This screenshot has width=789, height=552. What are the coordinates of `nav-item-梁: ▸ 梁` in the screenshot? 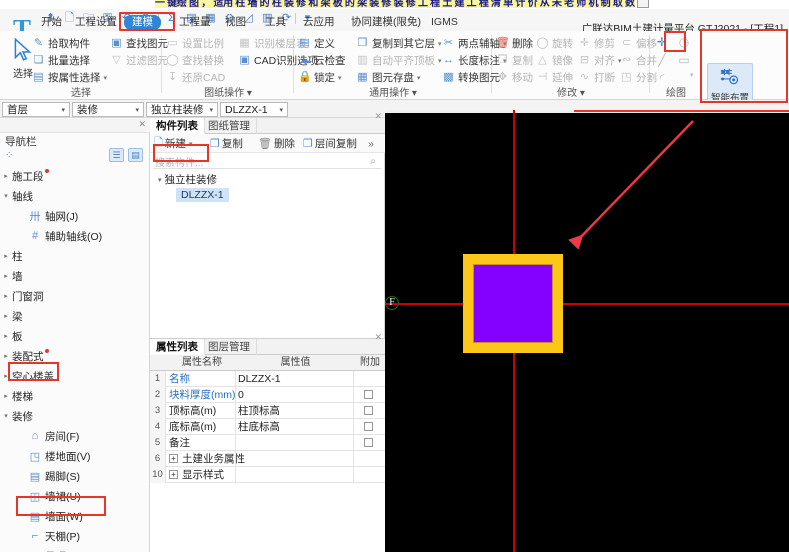 It's located at (75, 316).